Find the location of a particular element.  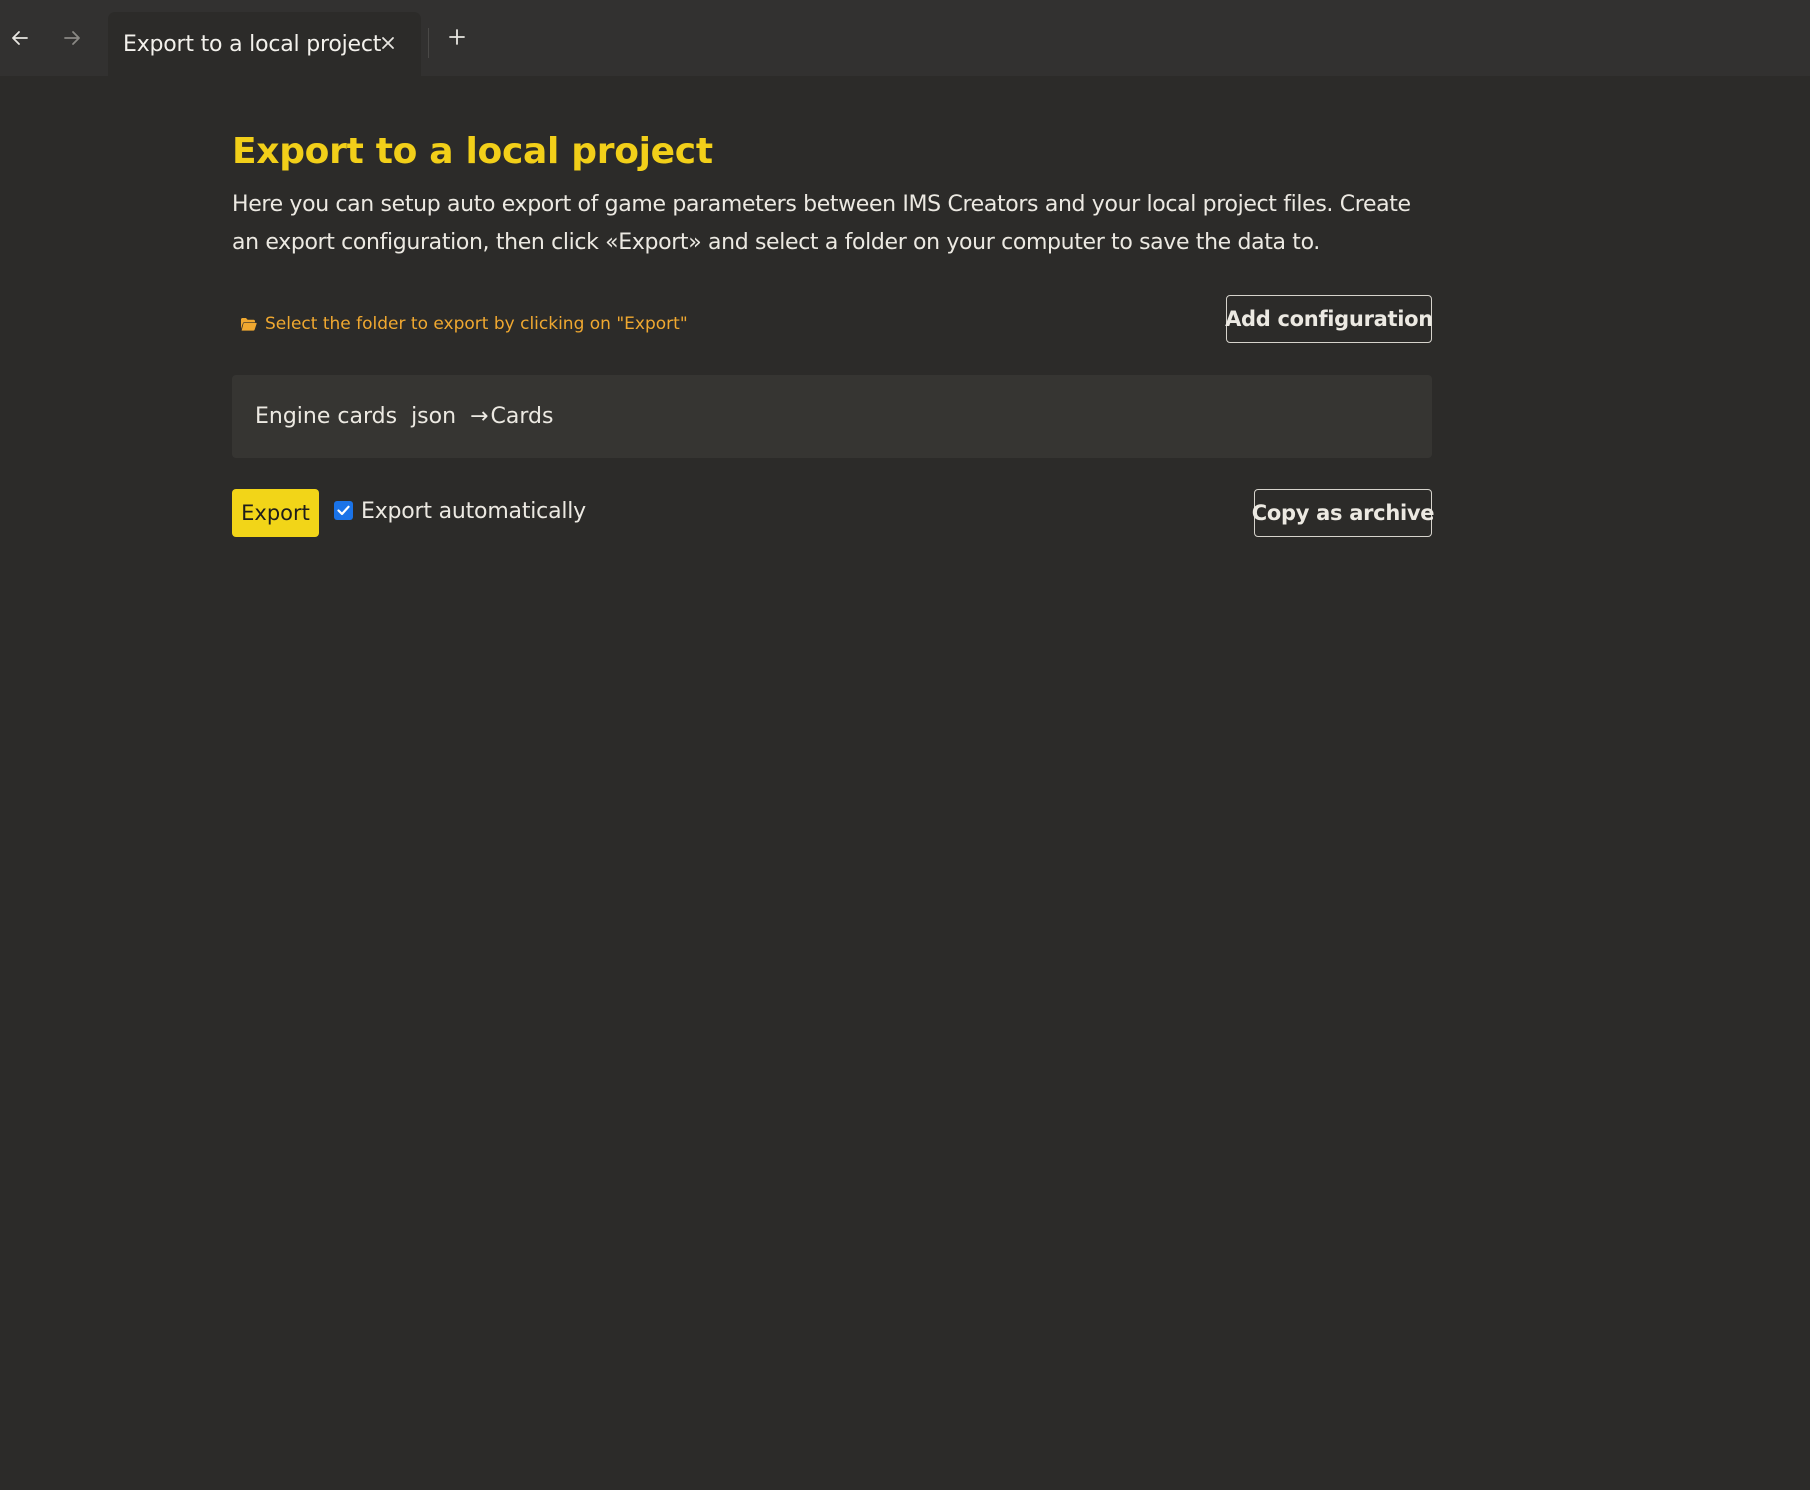

folder-open-icon is located at coordinates (248, 324).